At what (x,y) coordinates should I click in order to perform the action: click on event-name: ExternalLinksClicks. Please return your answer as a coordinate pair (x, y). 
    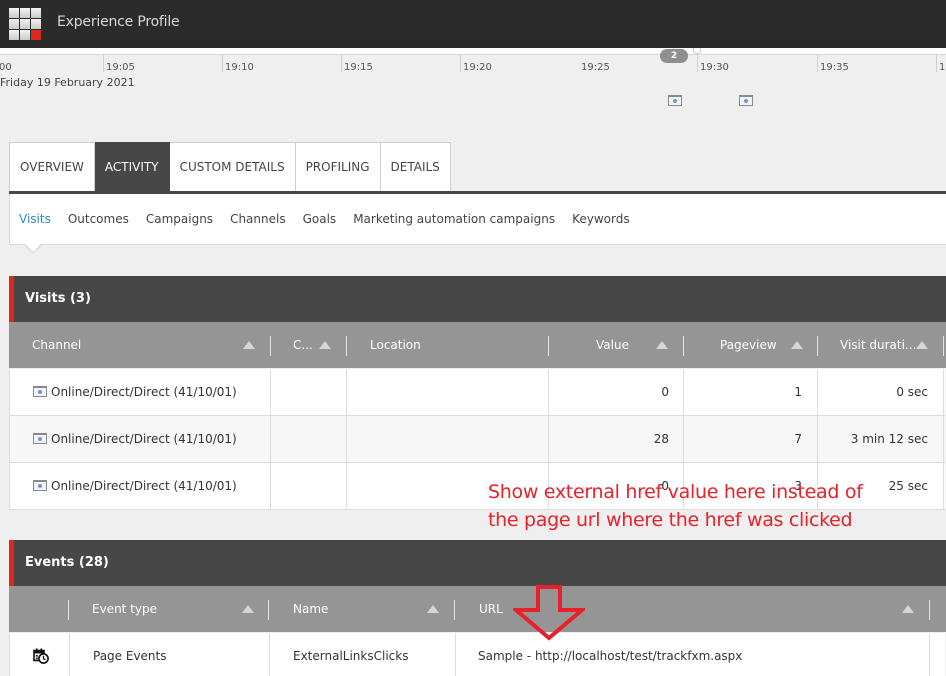
    Looking at the image, I should click on (351, 656).